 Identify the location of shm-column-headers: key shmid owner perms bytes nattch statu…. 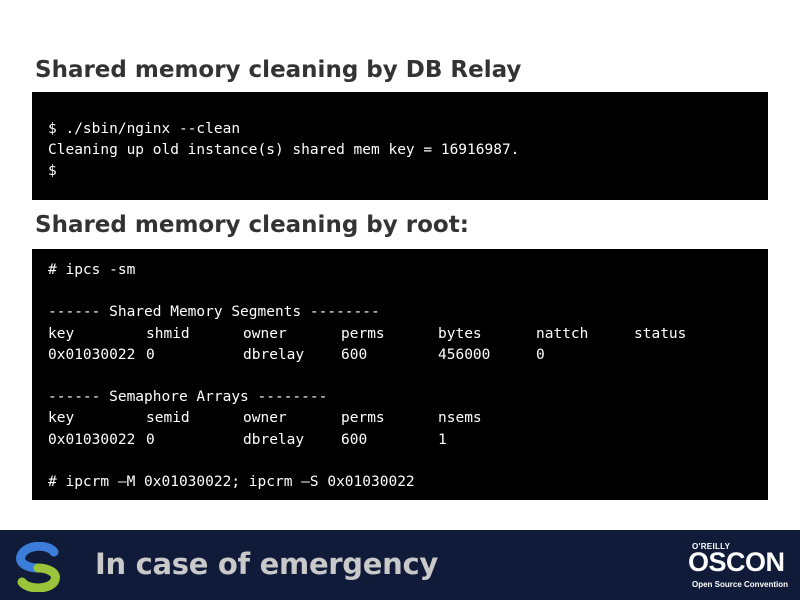
(408, 334).